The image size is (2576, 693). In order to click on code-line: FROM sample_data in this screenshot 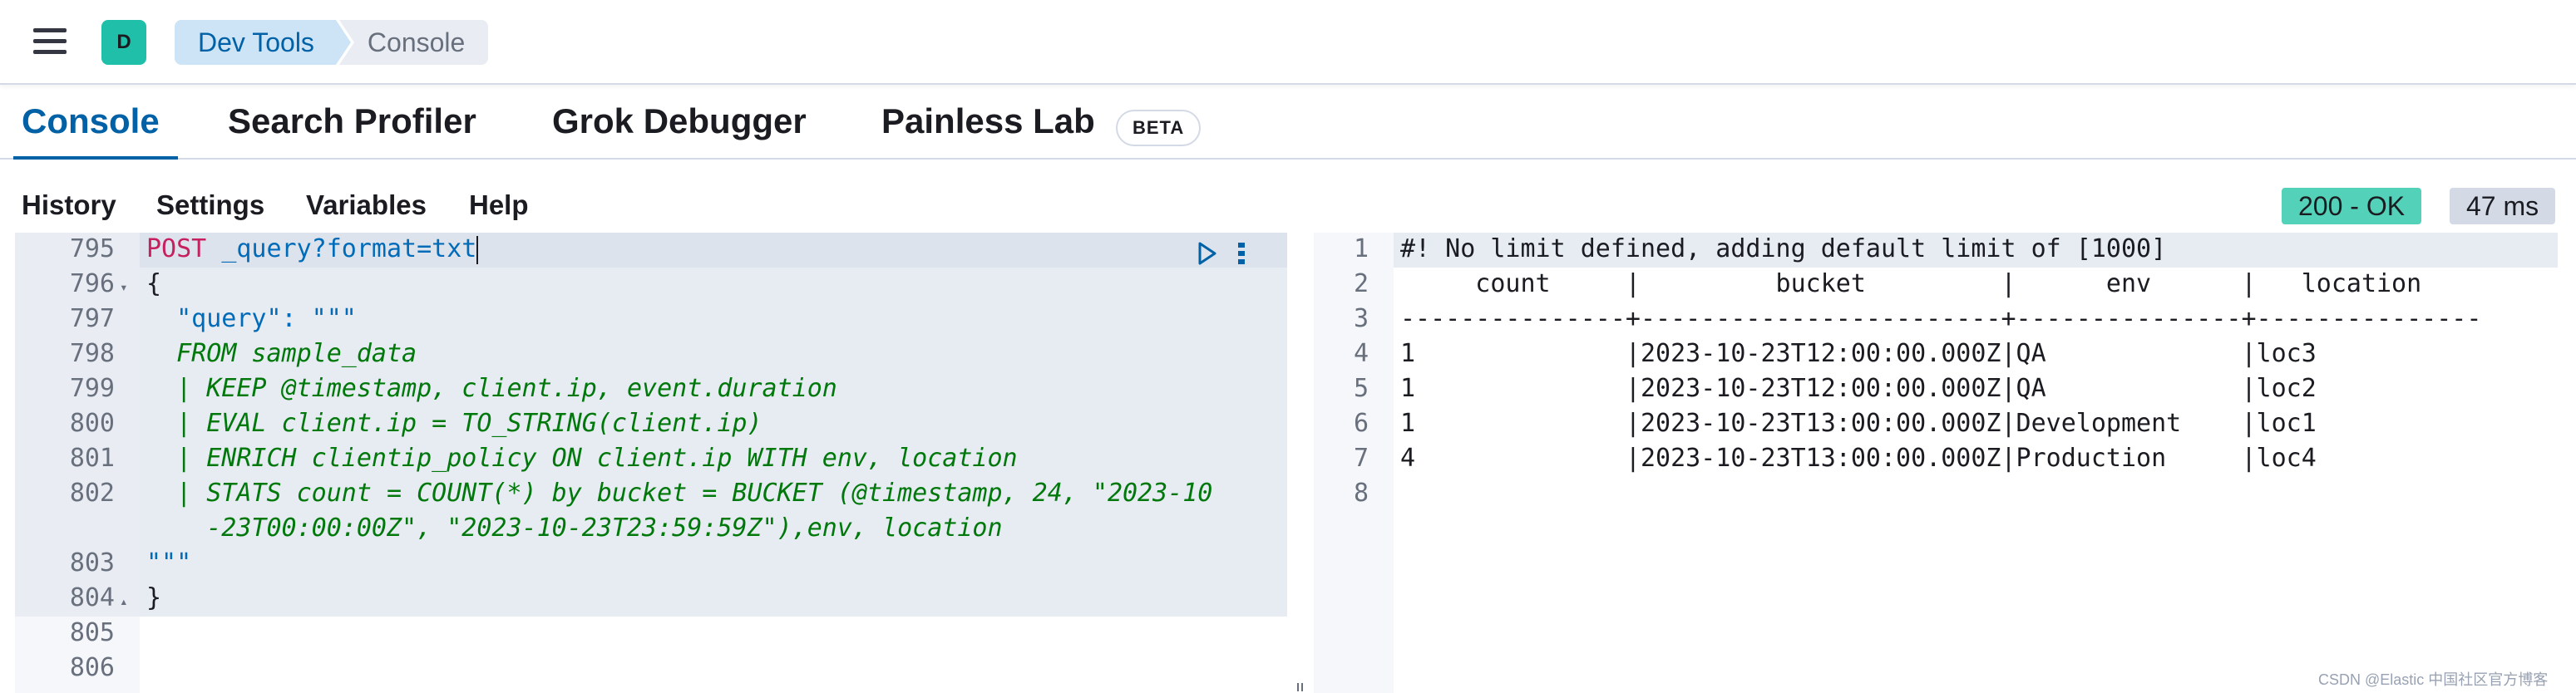, I will do `click(281, 354)`.